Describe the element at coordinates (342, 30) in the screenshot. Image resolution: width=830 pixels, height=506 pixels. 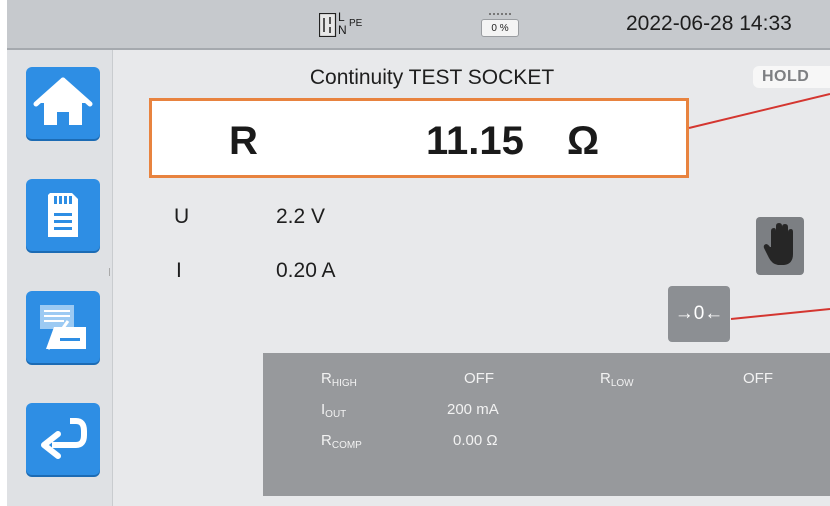
I see `supply-label-n: N` at that location.